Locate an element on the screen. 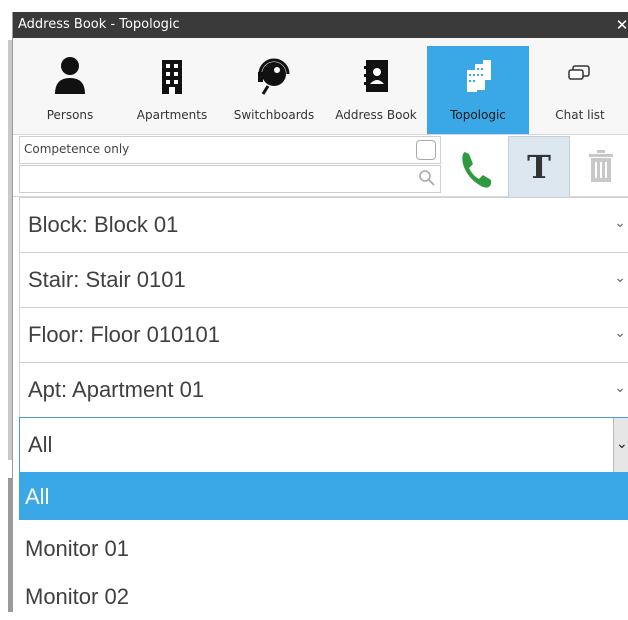  tab-address-book: Address Book is located at coordinates (376, 90).